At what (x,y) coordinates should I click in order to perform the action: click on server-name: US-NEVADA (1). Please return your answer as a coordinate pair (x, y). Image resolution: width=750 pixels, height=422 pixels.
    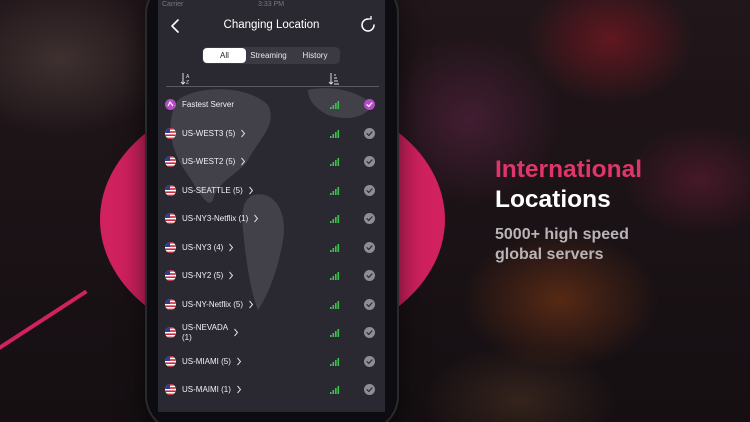
    Looking at the image, I should click on (205, 332).